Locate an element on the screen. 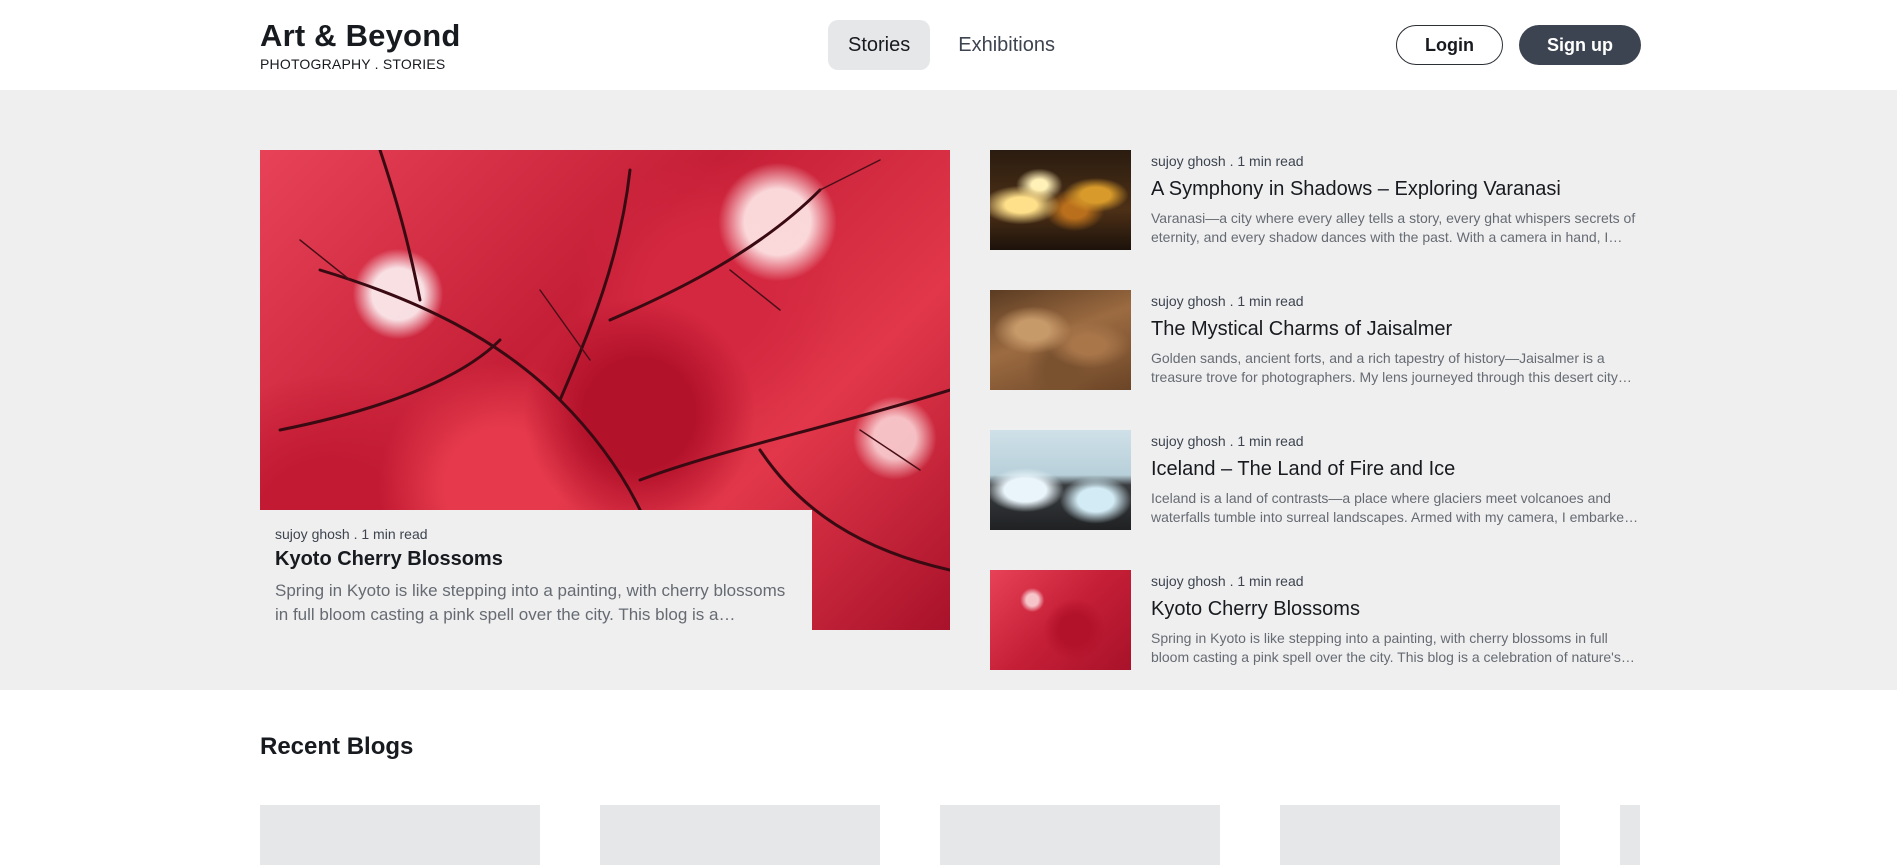 The width and height of the screenshot is (1897, 865). story-title: Iceland – The Land of Fire and Ice is located at coordinates (1396, 469).